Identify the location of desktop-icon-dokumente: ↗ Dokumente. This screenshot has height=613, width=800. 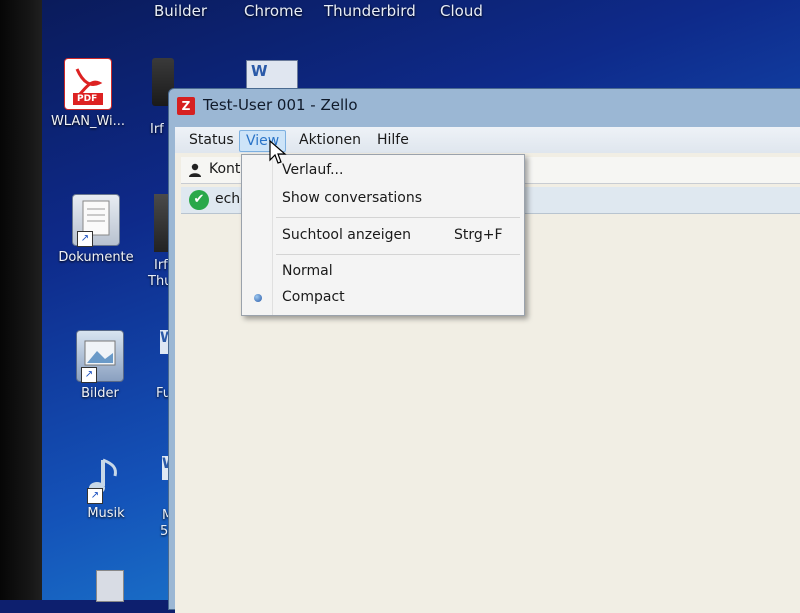
(96, 229).